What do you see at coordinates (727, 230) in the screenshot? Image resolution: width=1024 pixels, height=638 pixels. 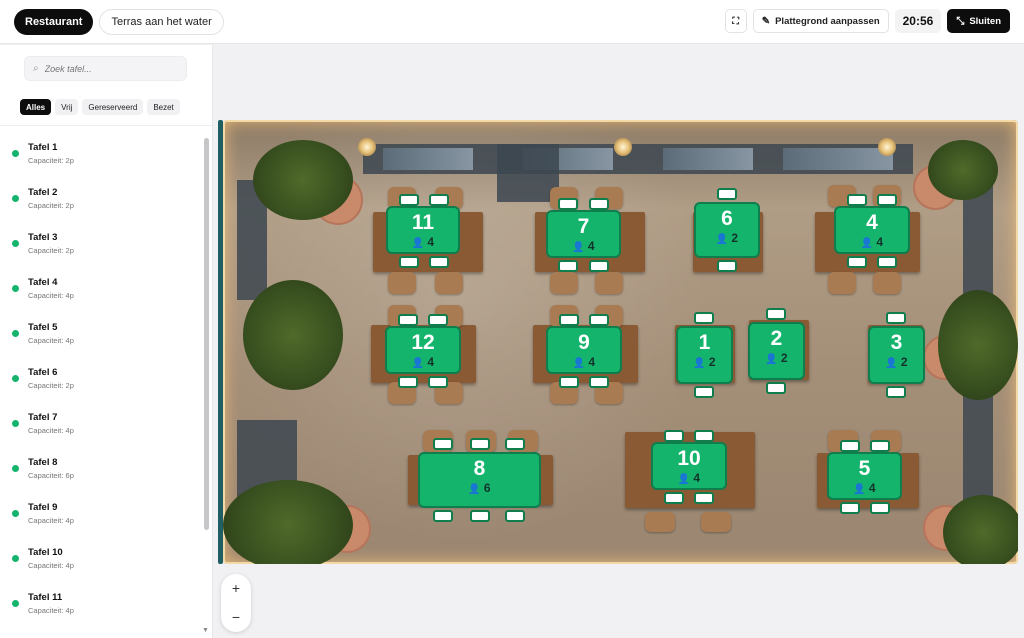 I see `table-marker-6: 6 👤 2` at bounding box center [727, 230].